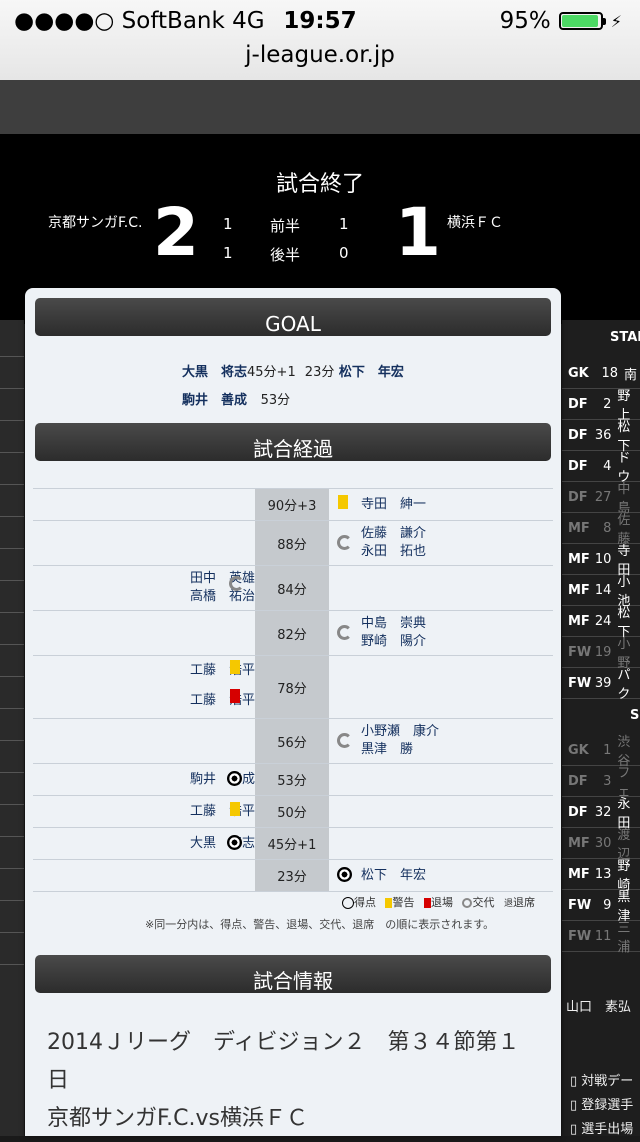  I want to click on timeline-time: 84分, so click(292, 588).